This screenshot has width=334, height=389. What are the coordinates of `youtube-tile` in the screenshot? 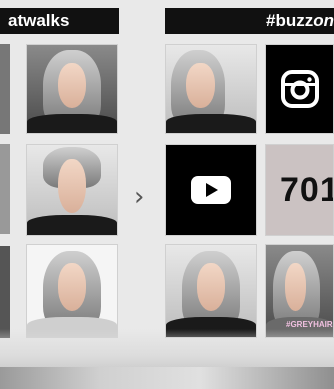 It's located at (211, 190).